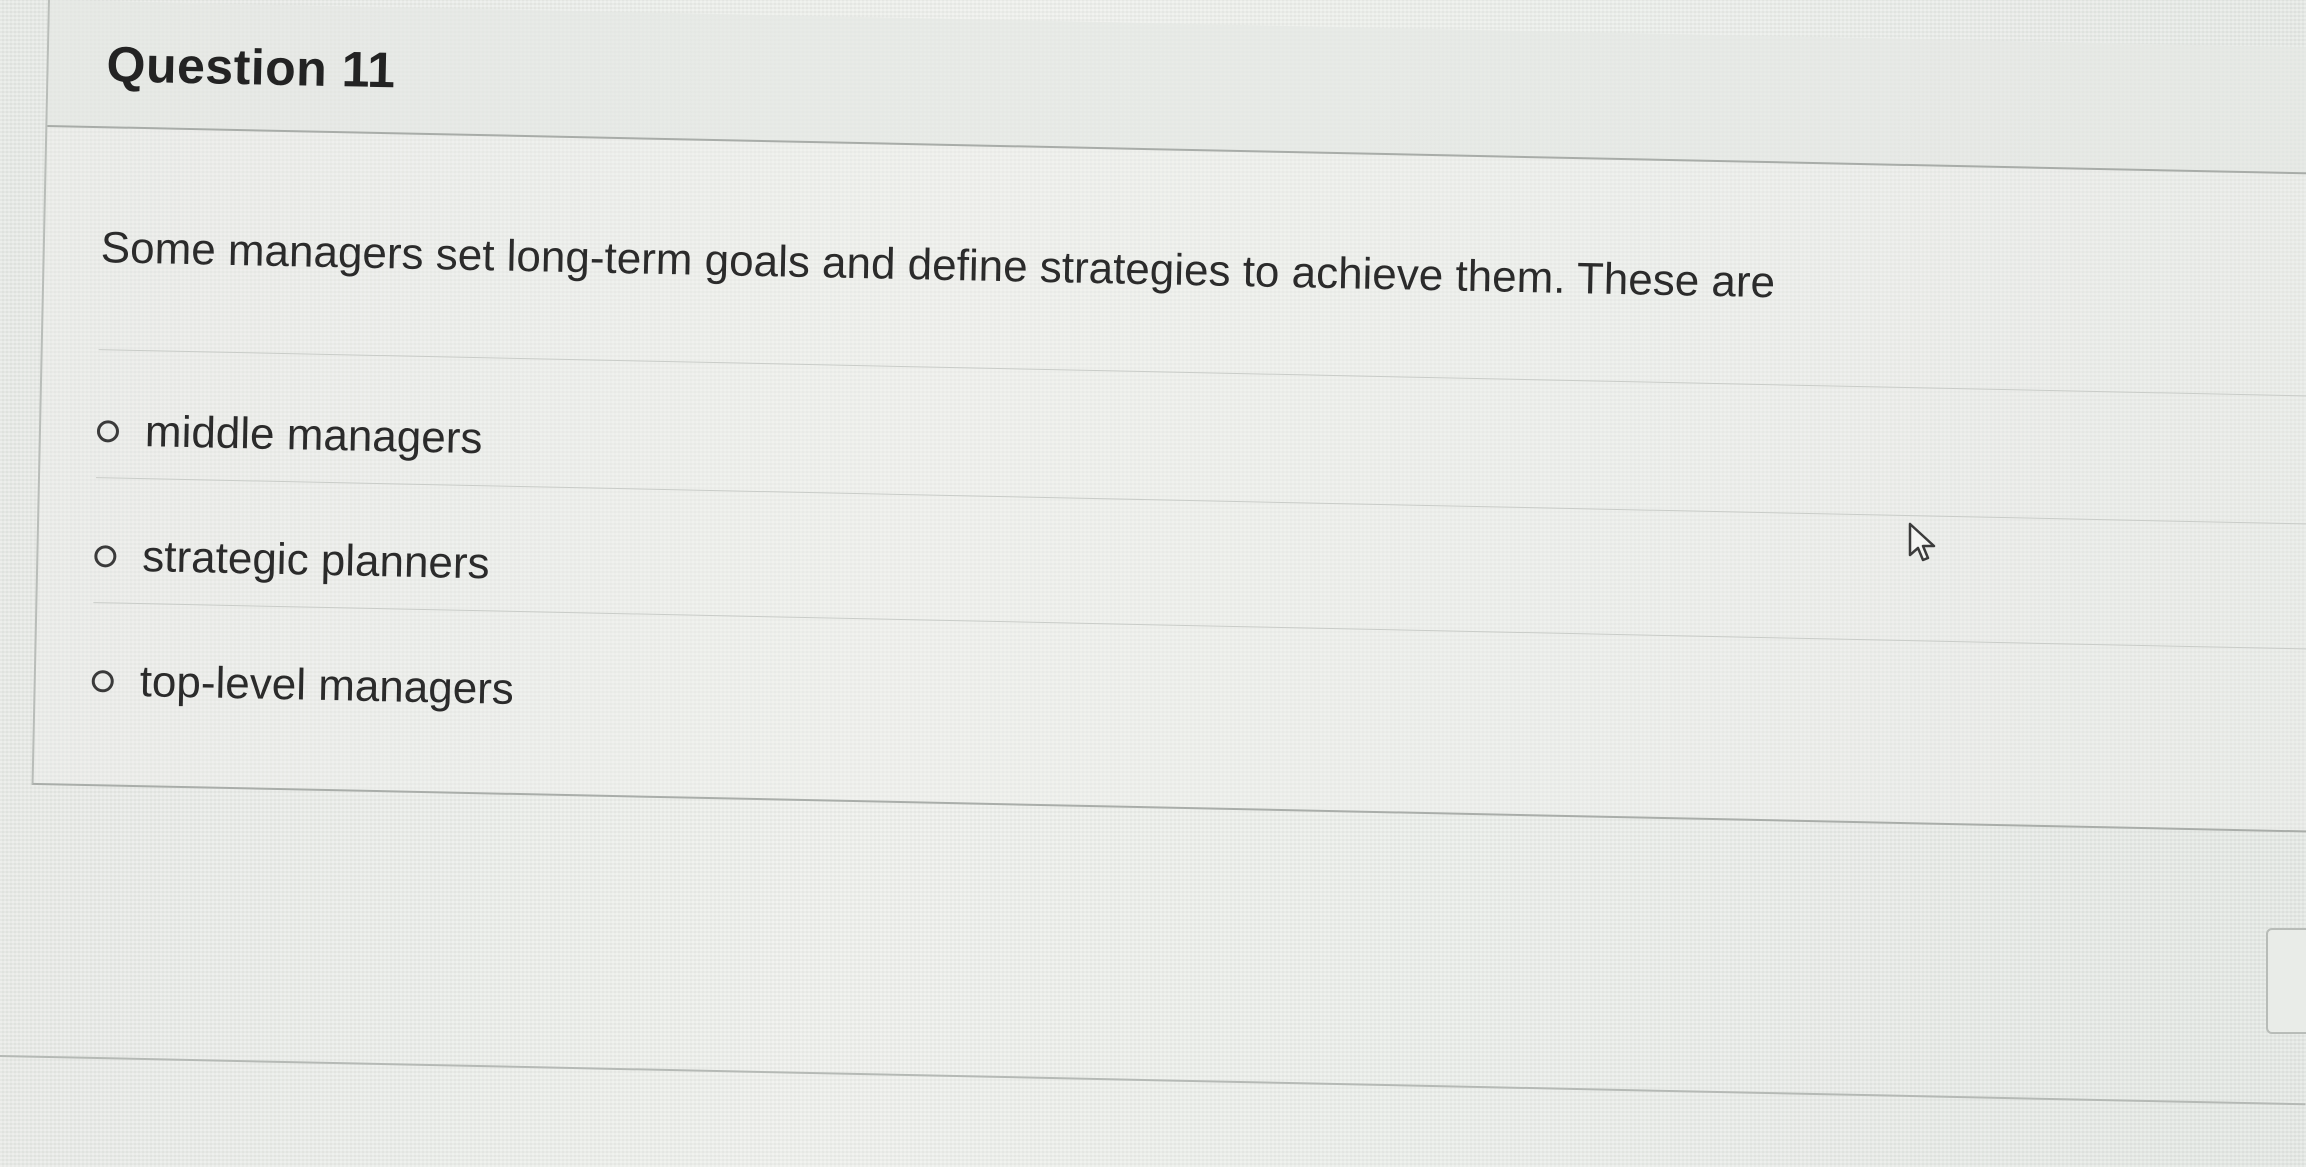 The image size is (2306, 1167). I want to click on option-strategic-planners: strategic planners, so click(292, 560).